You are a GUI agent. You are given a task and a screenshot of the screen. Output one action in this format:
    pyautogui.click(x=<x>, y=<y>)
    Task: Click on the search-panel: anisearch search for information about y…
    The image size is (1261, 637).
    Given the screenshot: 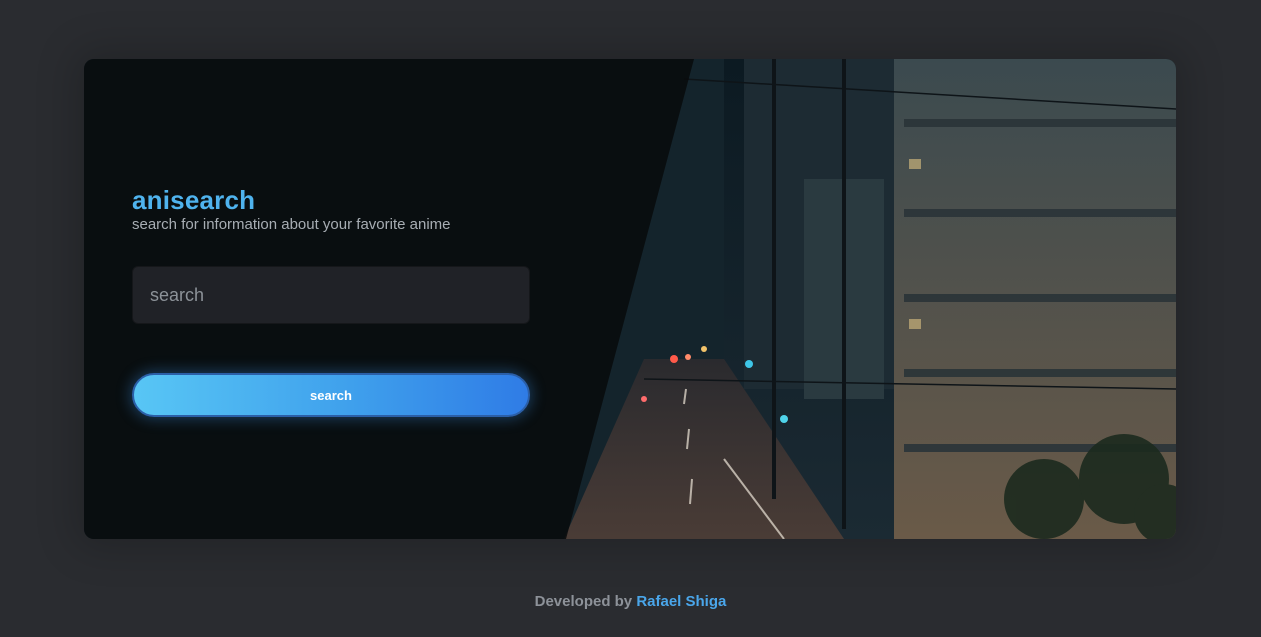 What is the action you would take?
    pyautogui.click(x=331, y=301)
    